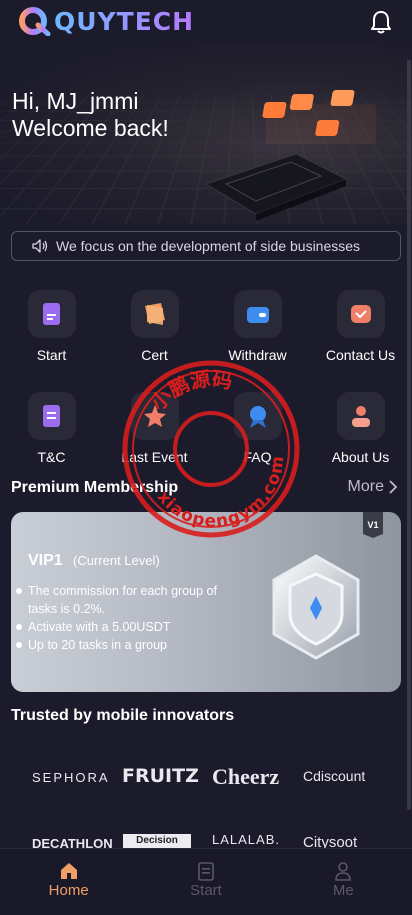 Image resolution: width=412 pixels, height=915 pixels. I want to click on hero-illustration, so click(290, 155).